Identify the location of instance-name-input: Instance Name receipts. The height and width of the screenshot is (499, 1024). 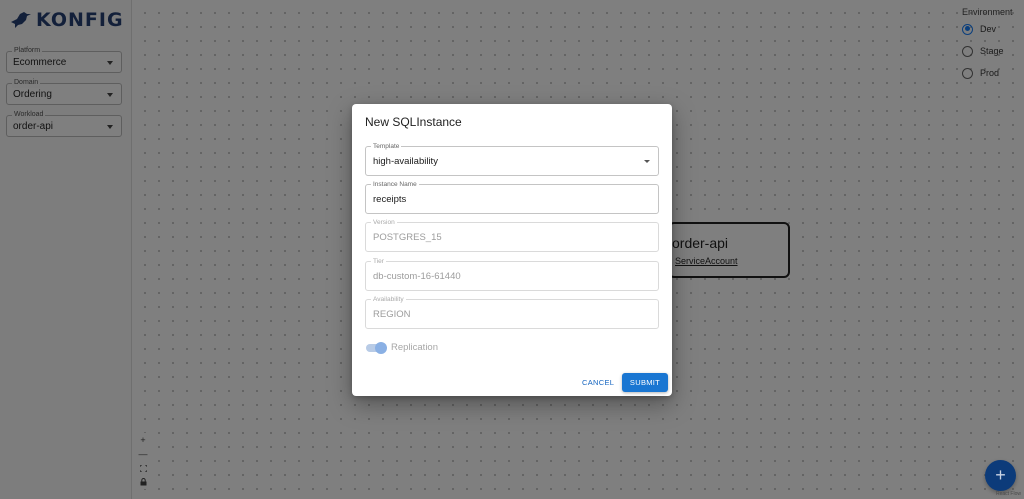
(512, 197).